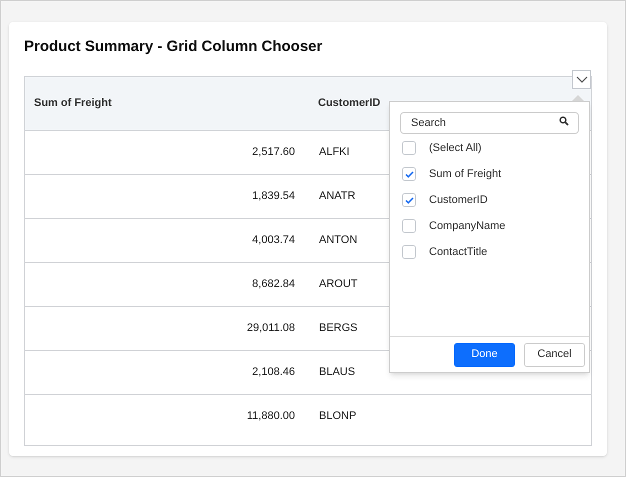 The width and height of the screenshot is (626, 477). I want to click on table-cell-text: 2,517.60, so click(273, 152).